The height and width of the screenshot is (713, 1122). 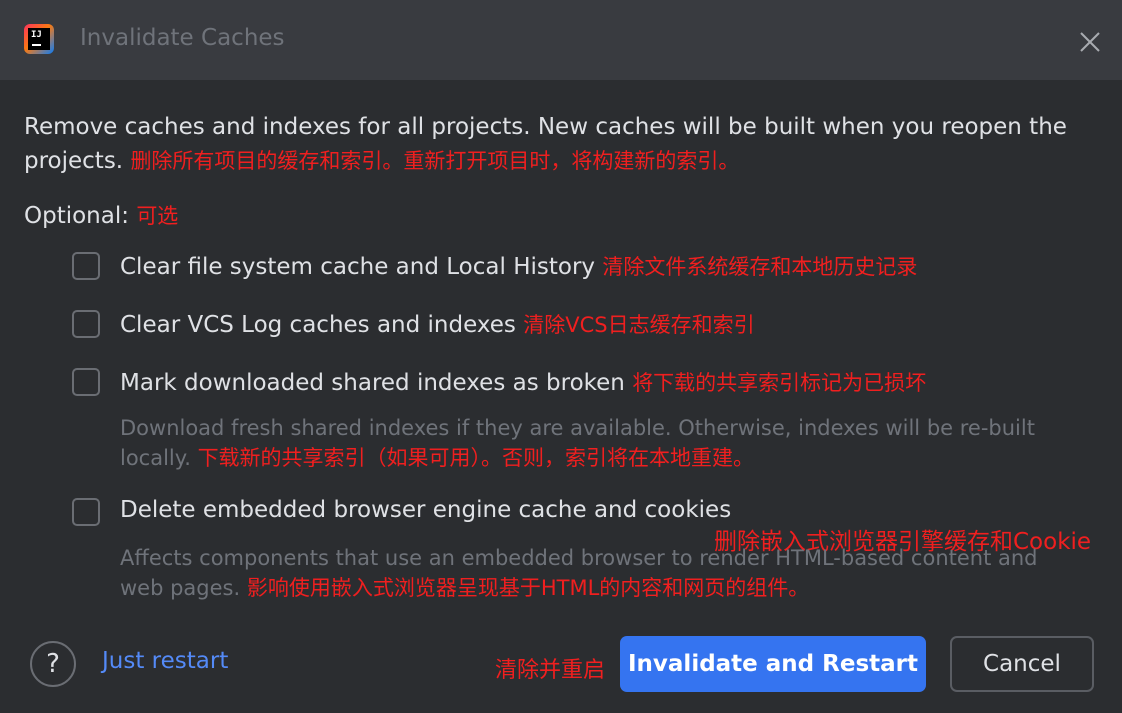 I want to click on option-annotation: 清除文件系统缓存和本地历史记录, so click(x=760, y=267).